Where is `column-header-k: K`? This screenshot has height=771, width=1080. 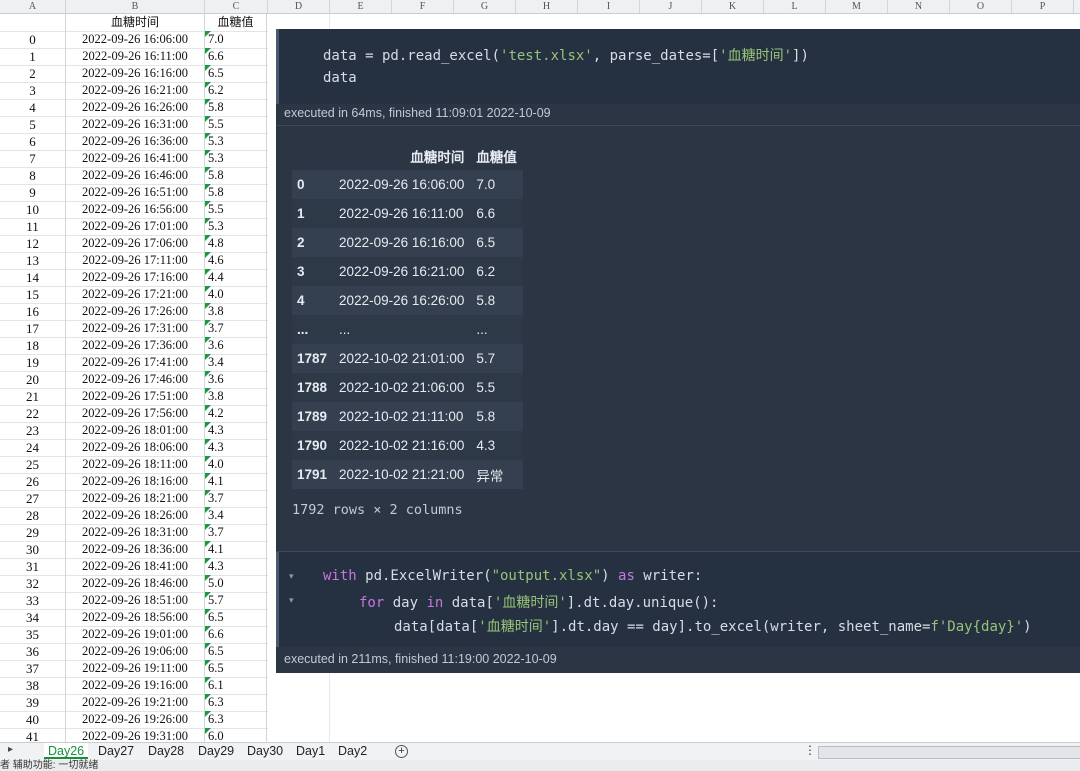
column-header-k: K is located at coordinates (733, 6).